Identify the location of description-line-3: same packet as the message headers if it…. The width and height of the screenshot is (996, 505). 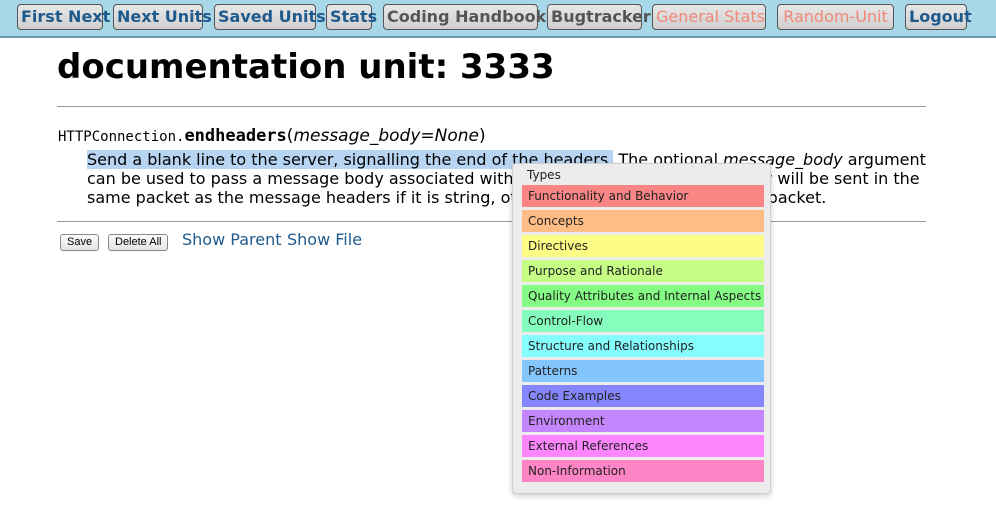
(457, 197).